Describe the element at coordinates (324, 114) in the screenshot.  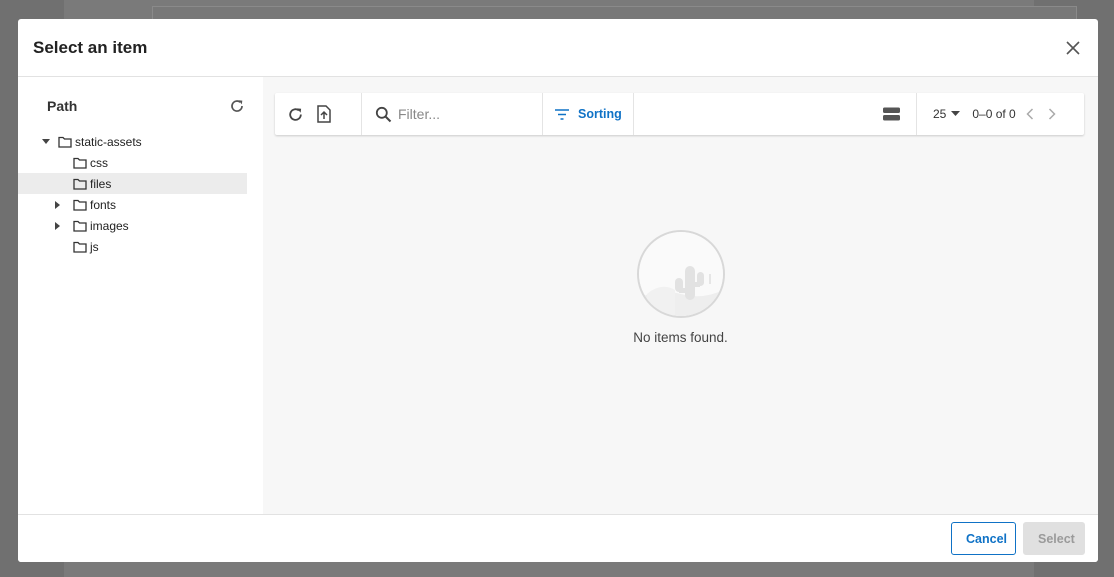
I see `upload-file-icon` at that location.